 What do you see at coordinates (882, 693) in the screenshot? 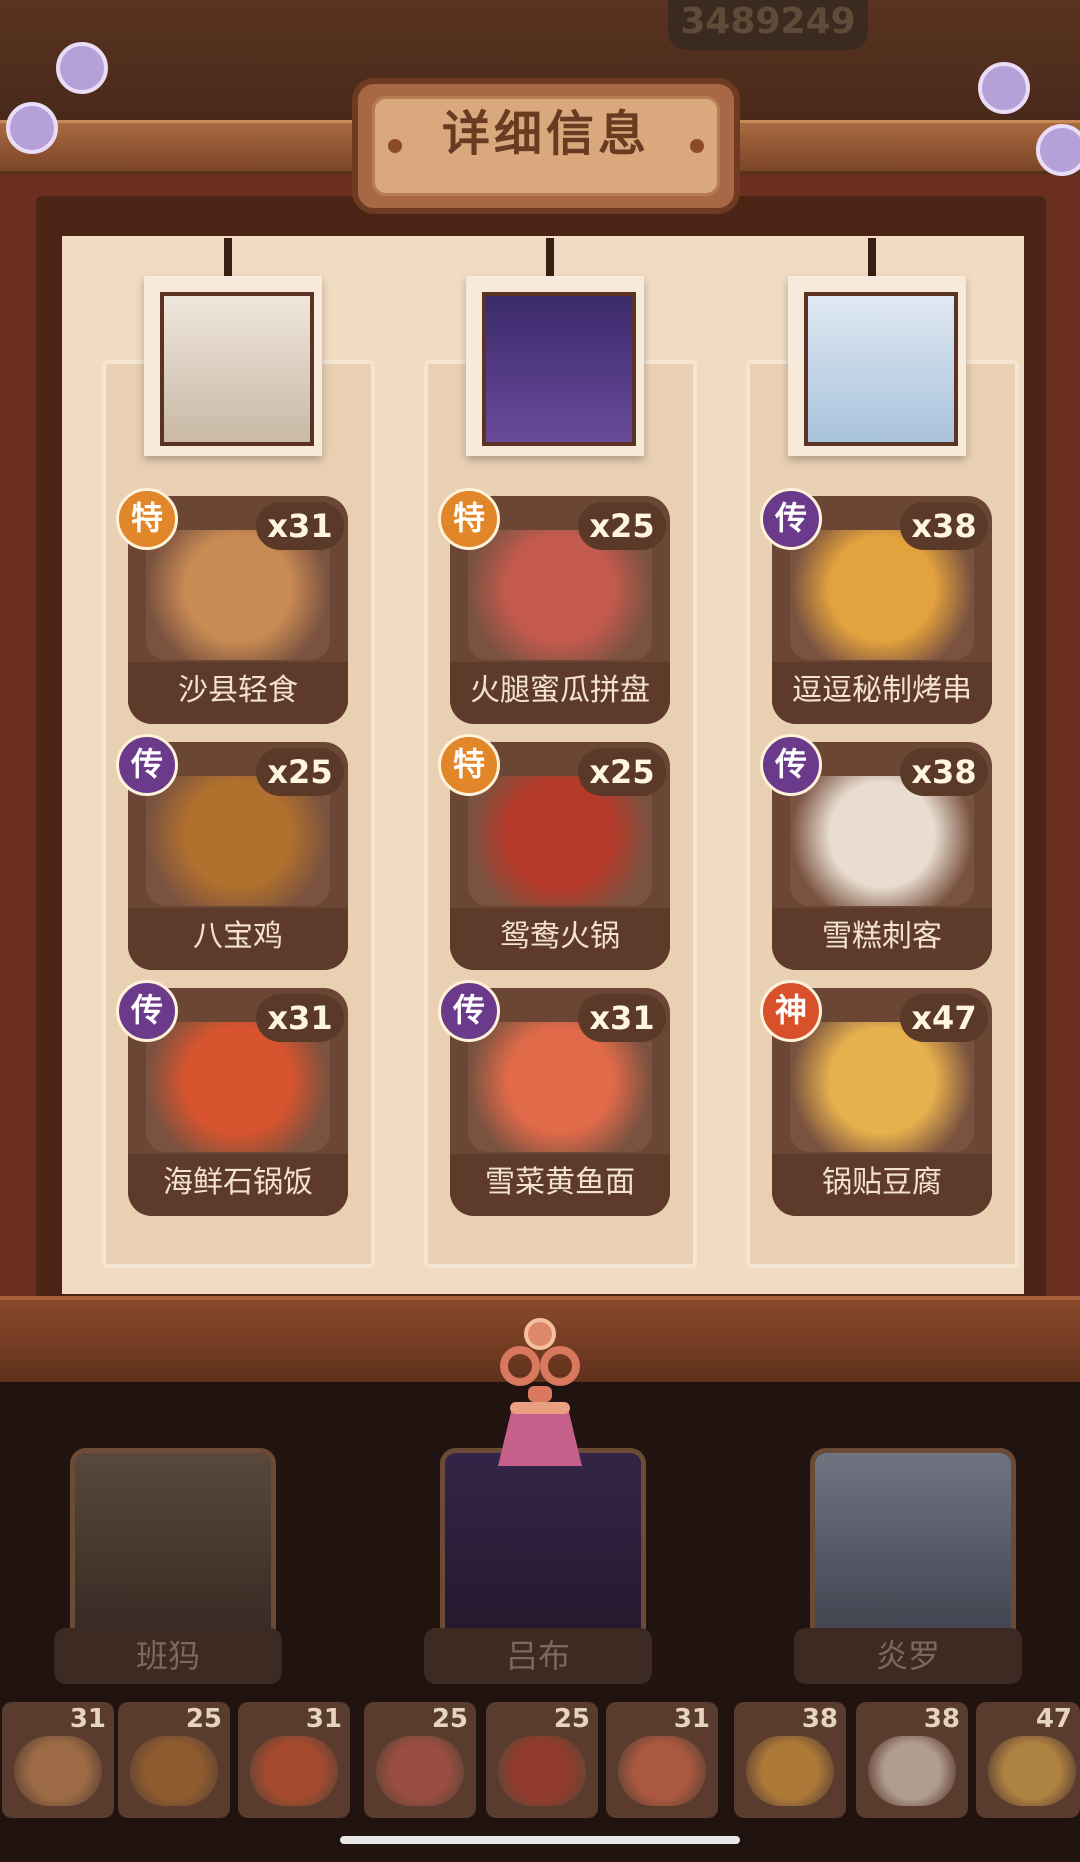
I see `dish-name: 逗逗秘制烤串` at bounding box center [882, 693].